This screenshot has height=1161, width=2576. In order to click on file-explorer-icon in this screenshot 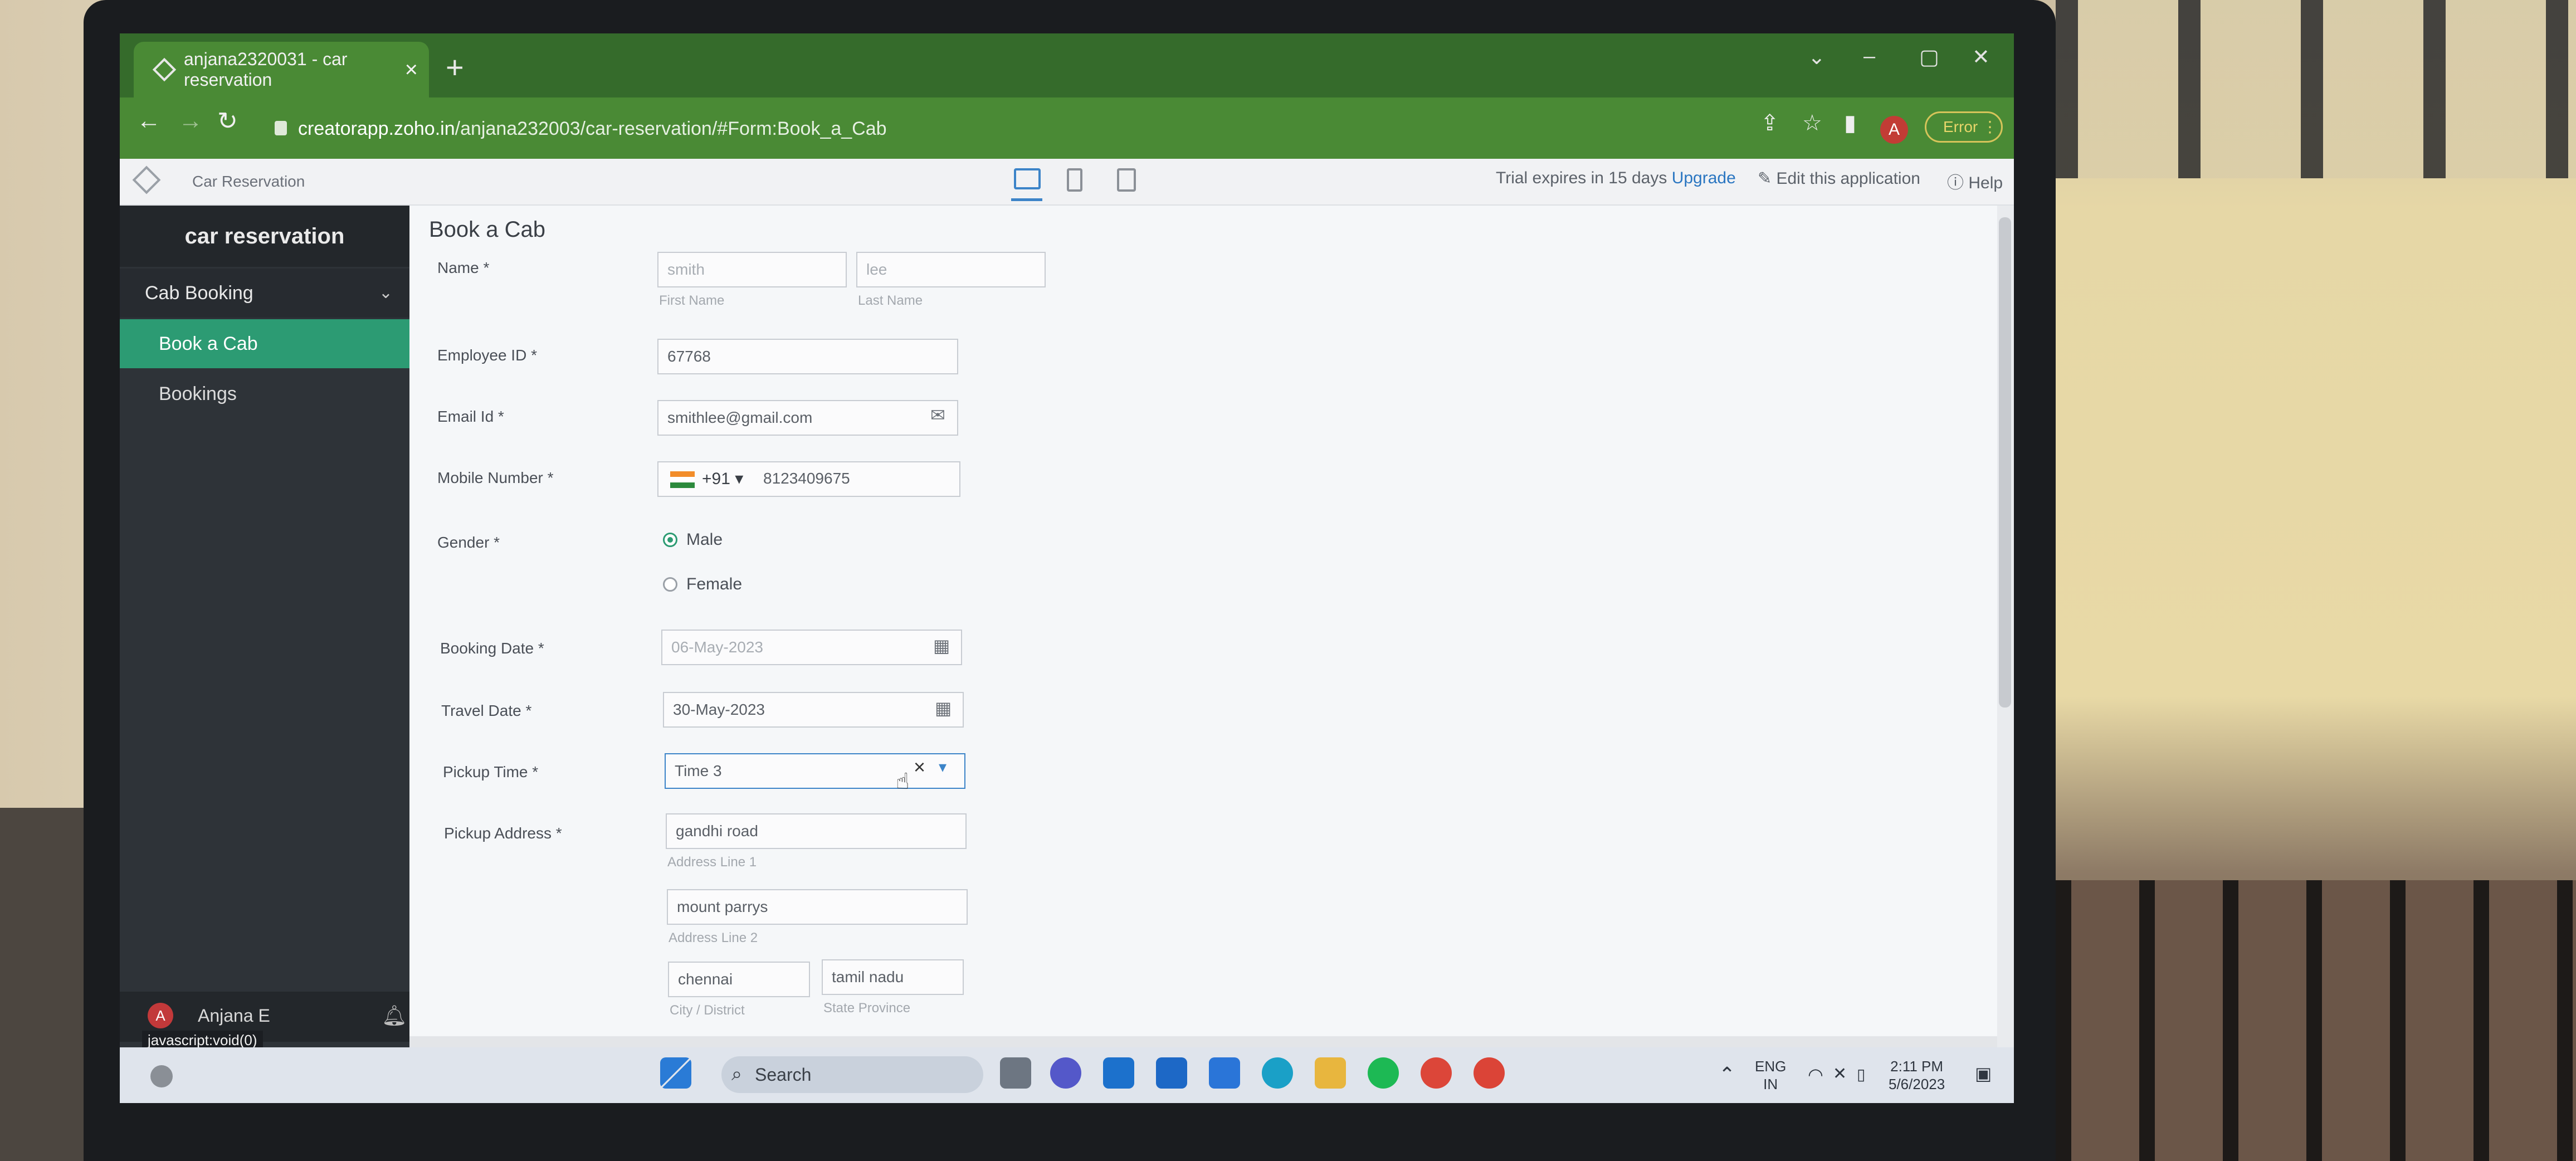, I will do `click(1330, 1073)`.